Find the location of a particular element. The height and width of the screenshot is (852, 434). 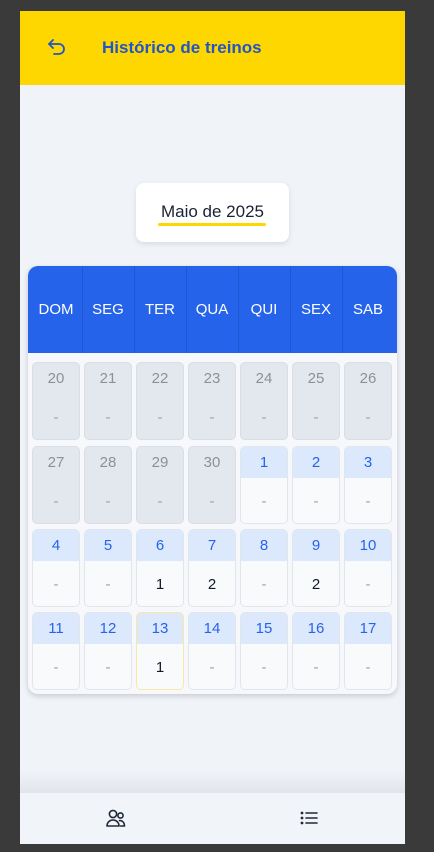

calendar-day-cell: 12 - is located at coordinates (108, 651).